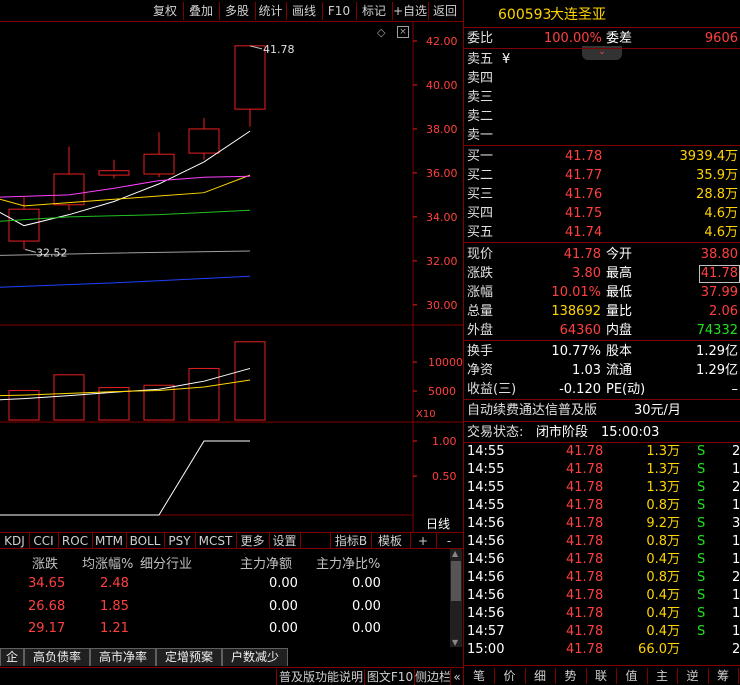 Image resolution: width=740 pixels, height=685 pixels. I want to click on tick-row: 14:55 41.78 1.3万 S 2, so click(602, 452).